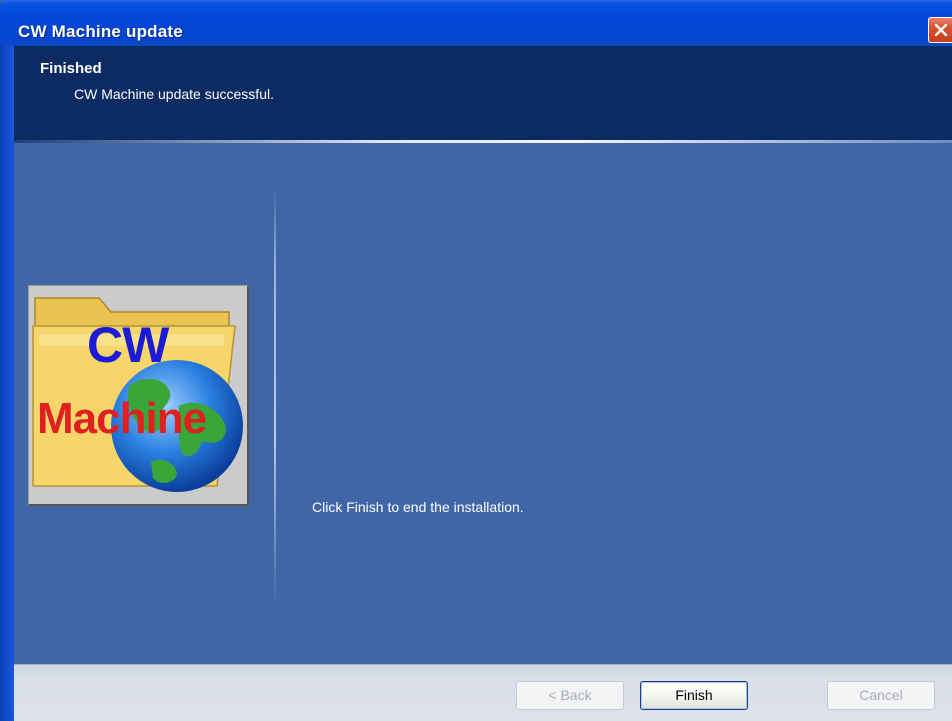  I want to click on app-logo: CW Machine, so click(138, 395).